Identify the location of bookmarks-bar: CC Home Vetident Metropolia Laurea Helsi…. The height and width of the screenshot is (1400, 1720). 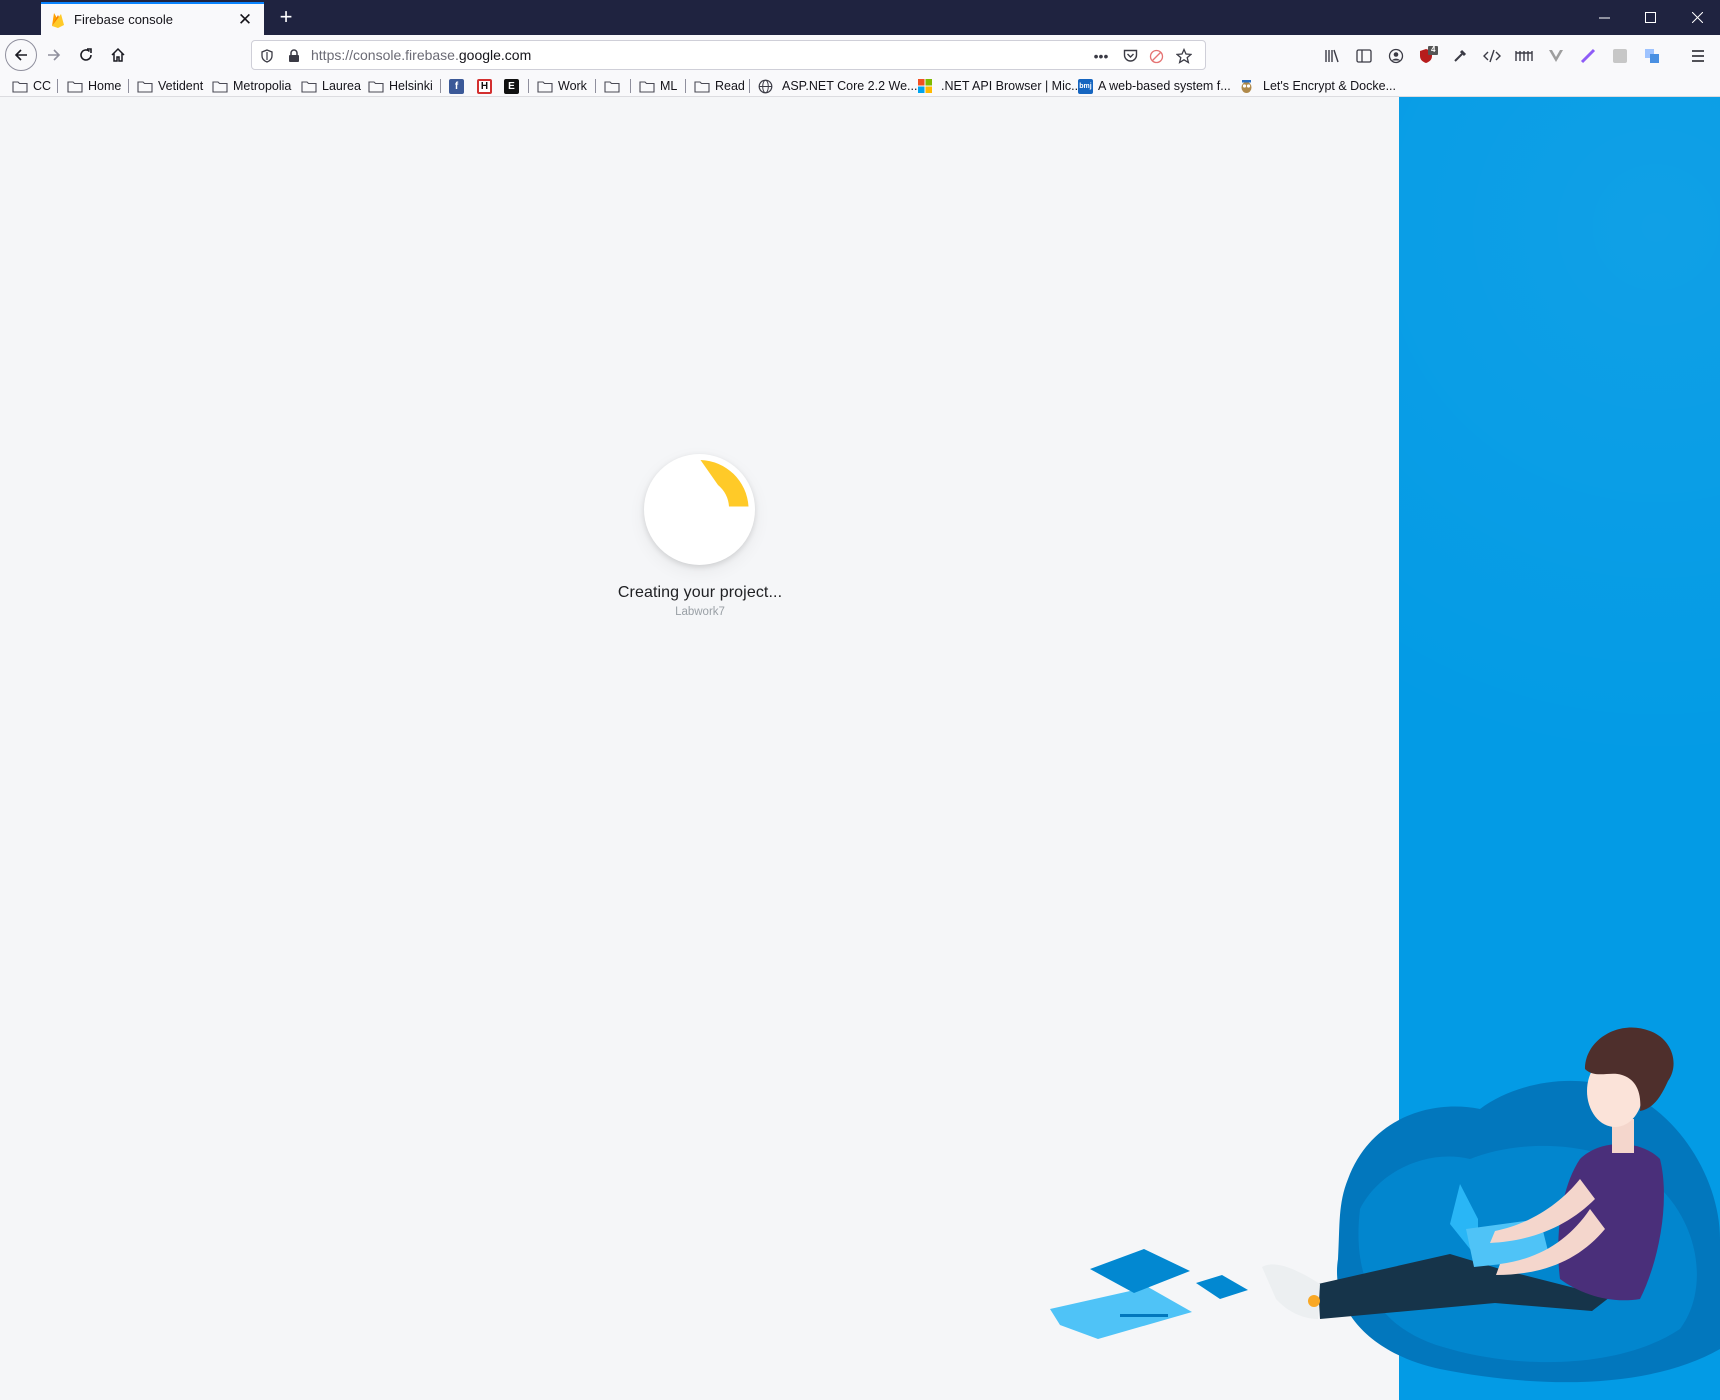
(860, 86).